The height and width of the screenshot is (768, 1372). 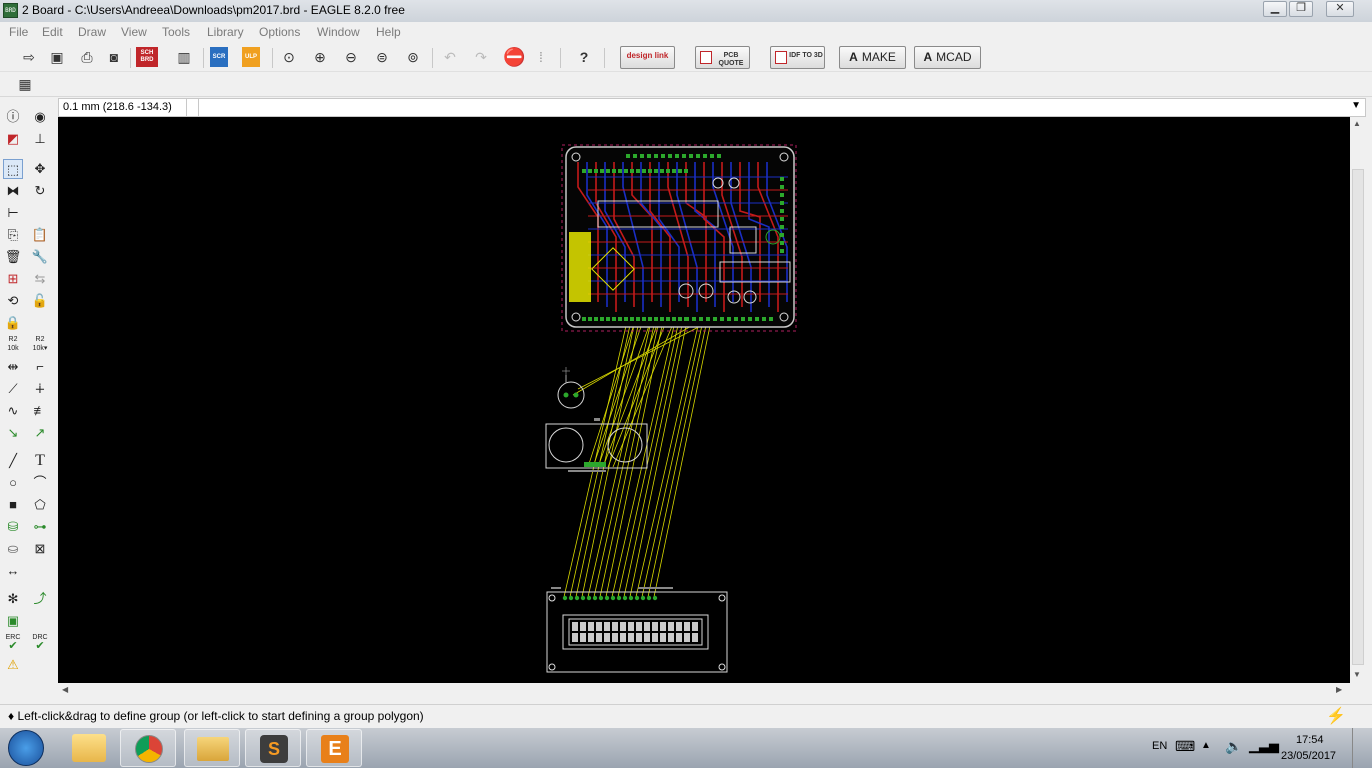 I want to click on meander-icon: ∿, so click(x=13, y=411).